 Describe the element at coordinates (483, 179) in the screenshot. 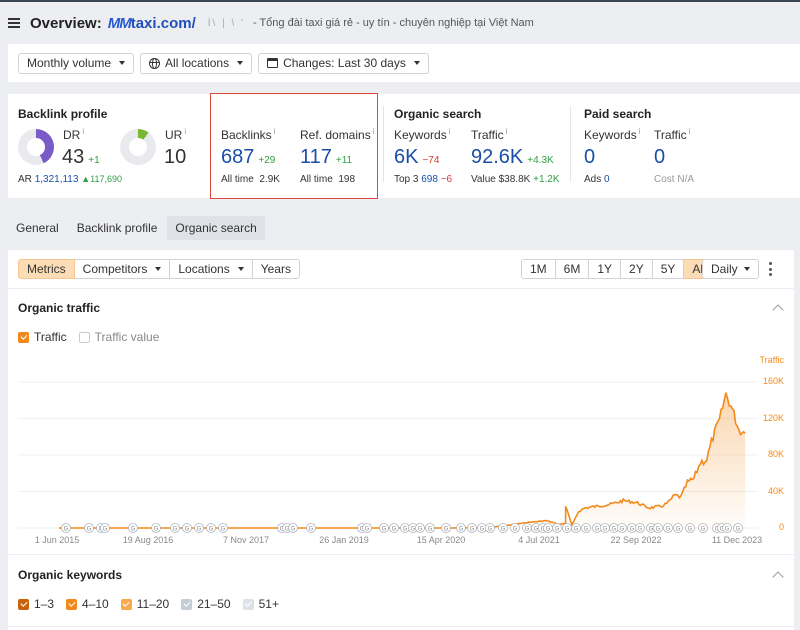

I see `value-label: Value` at that location.